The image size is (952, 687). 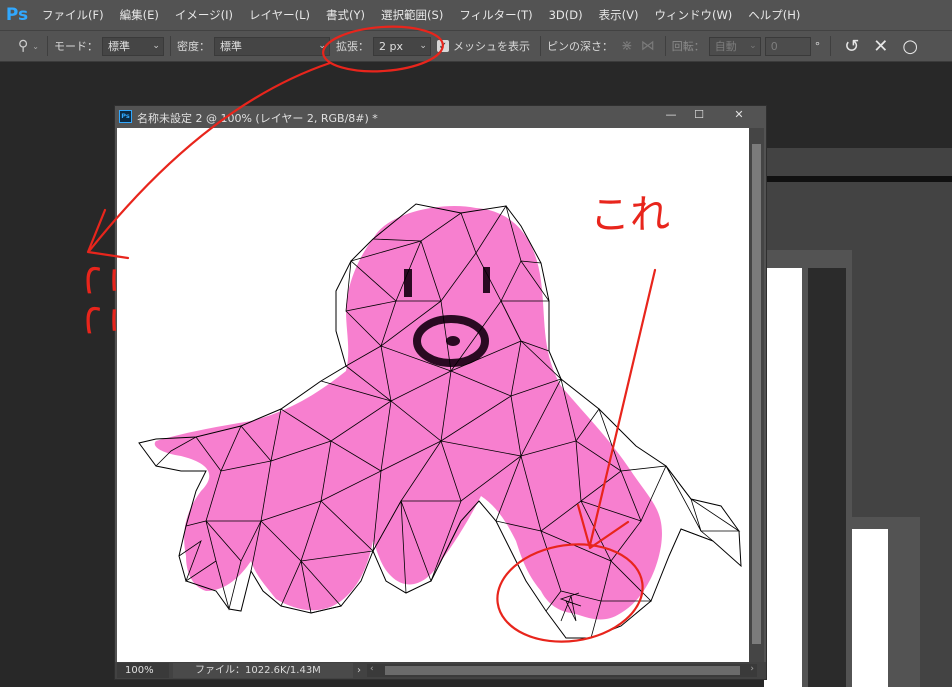 What do you see at coordinates (619, 15) in the screenshot?
I see `menu-view: 表示(V)` at bounding box center [619, 15].